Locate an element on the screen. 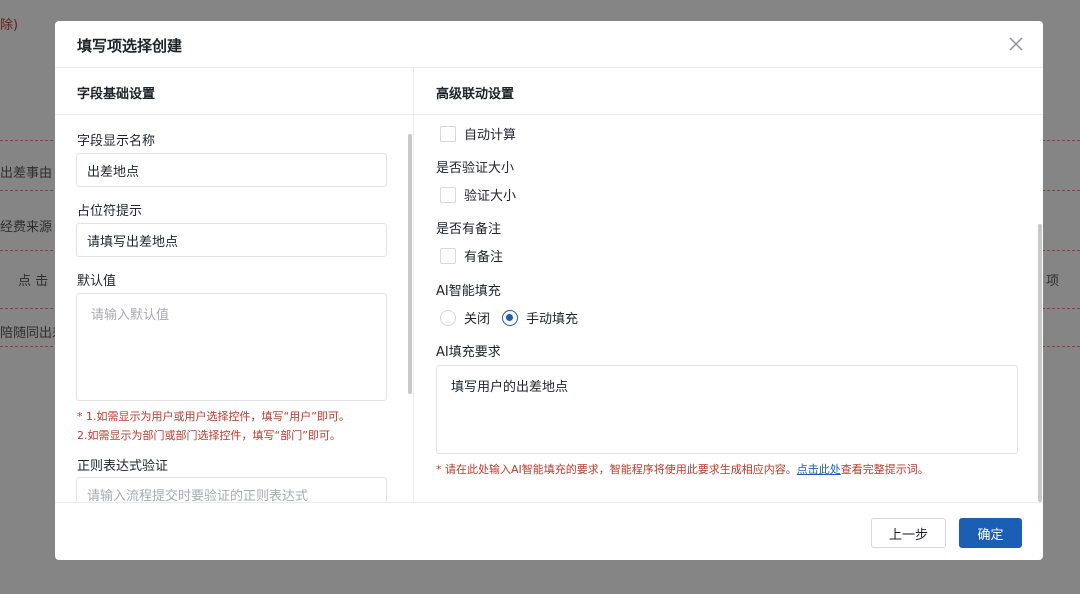 The height and width of the screenshot is (594, 1080). modal-header: 填写项选择创建 is located at coordinates (549, 44).